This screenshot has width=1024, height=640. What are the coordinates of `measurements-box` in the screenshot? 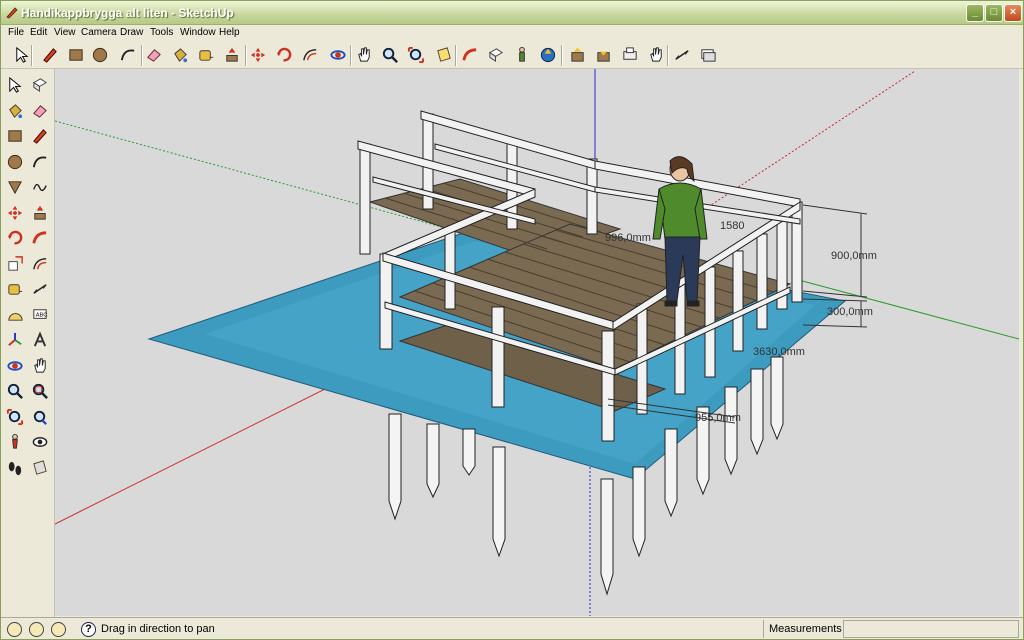 It's located at (931, 629).